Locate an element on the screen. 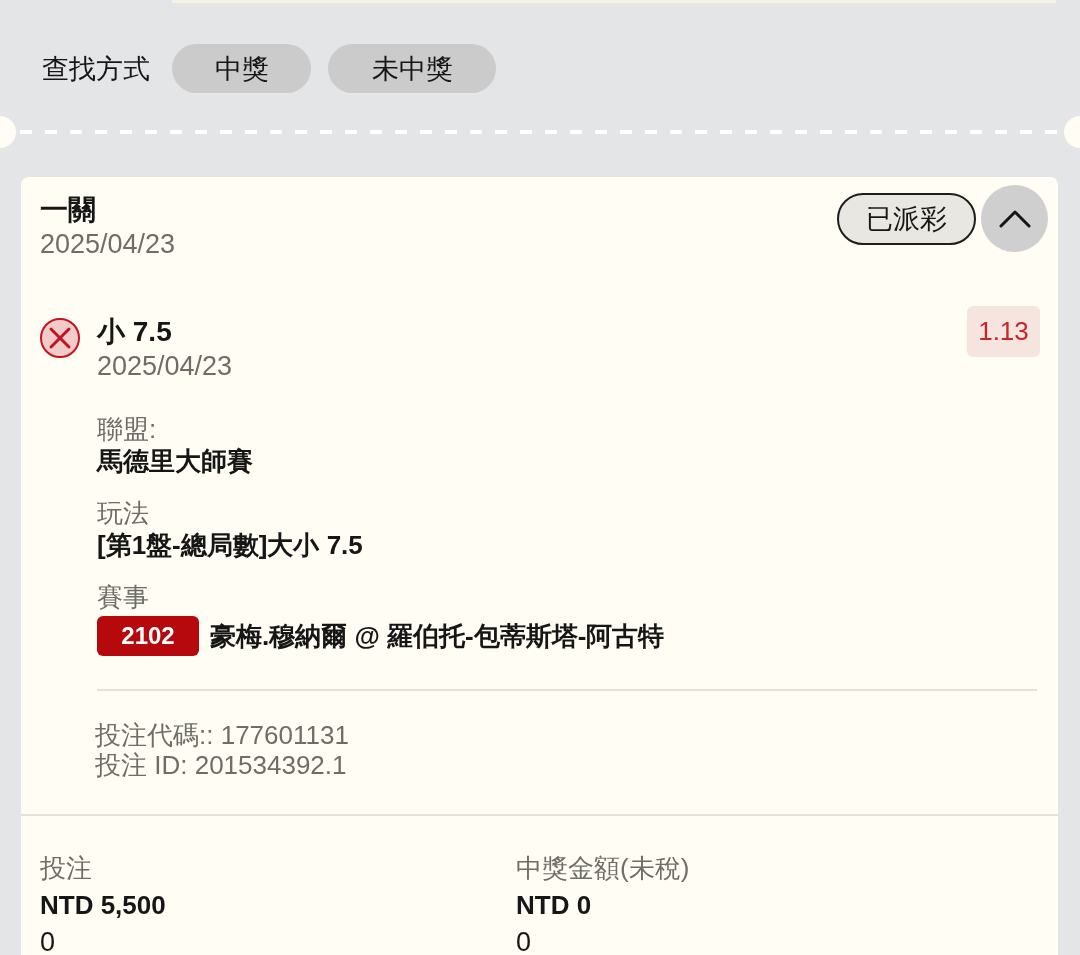 The height and width of the screenshot is (955, 1080). selection-date: 2025/04/23 is located at coordinates (165, 366).